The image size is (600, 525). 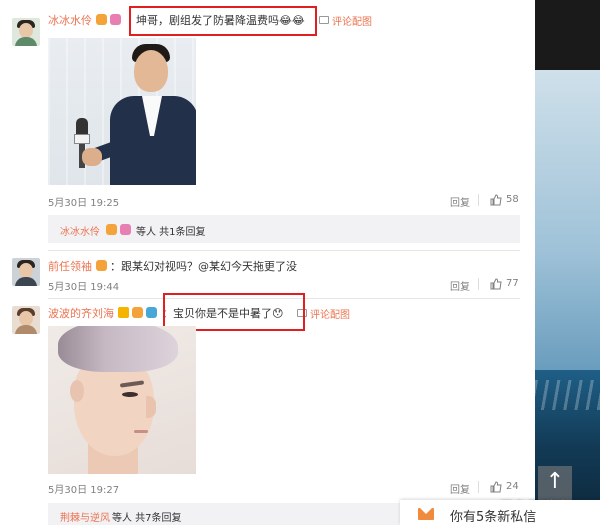 What do you see at coordinates (147, 518) in the screenshot?
I see `reply-count: 等人 共7条回复` at bounding box center [147, 518].